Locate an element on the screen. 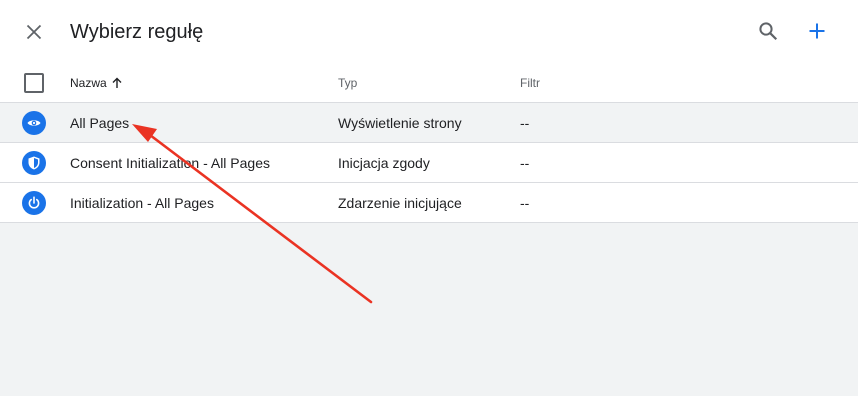 The height and width of the screenshot is (396, 858). power-icon is located at coordinates (34, 202).